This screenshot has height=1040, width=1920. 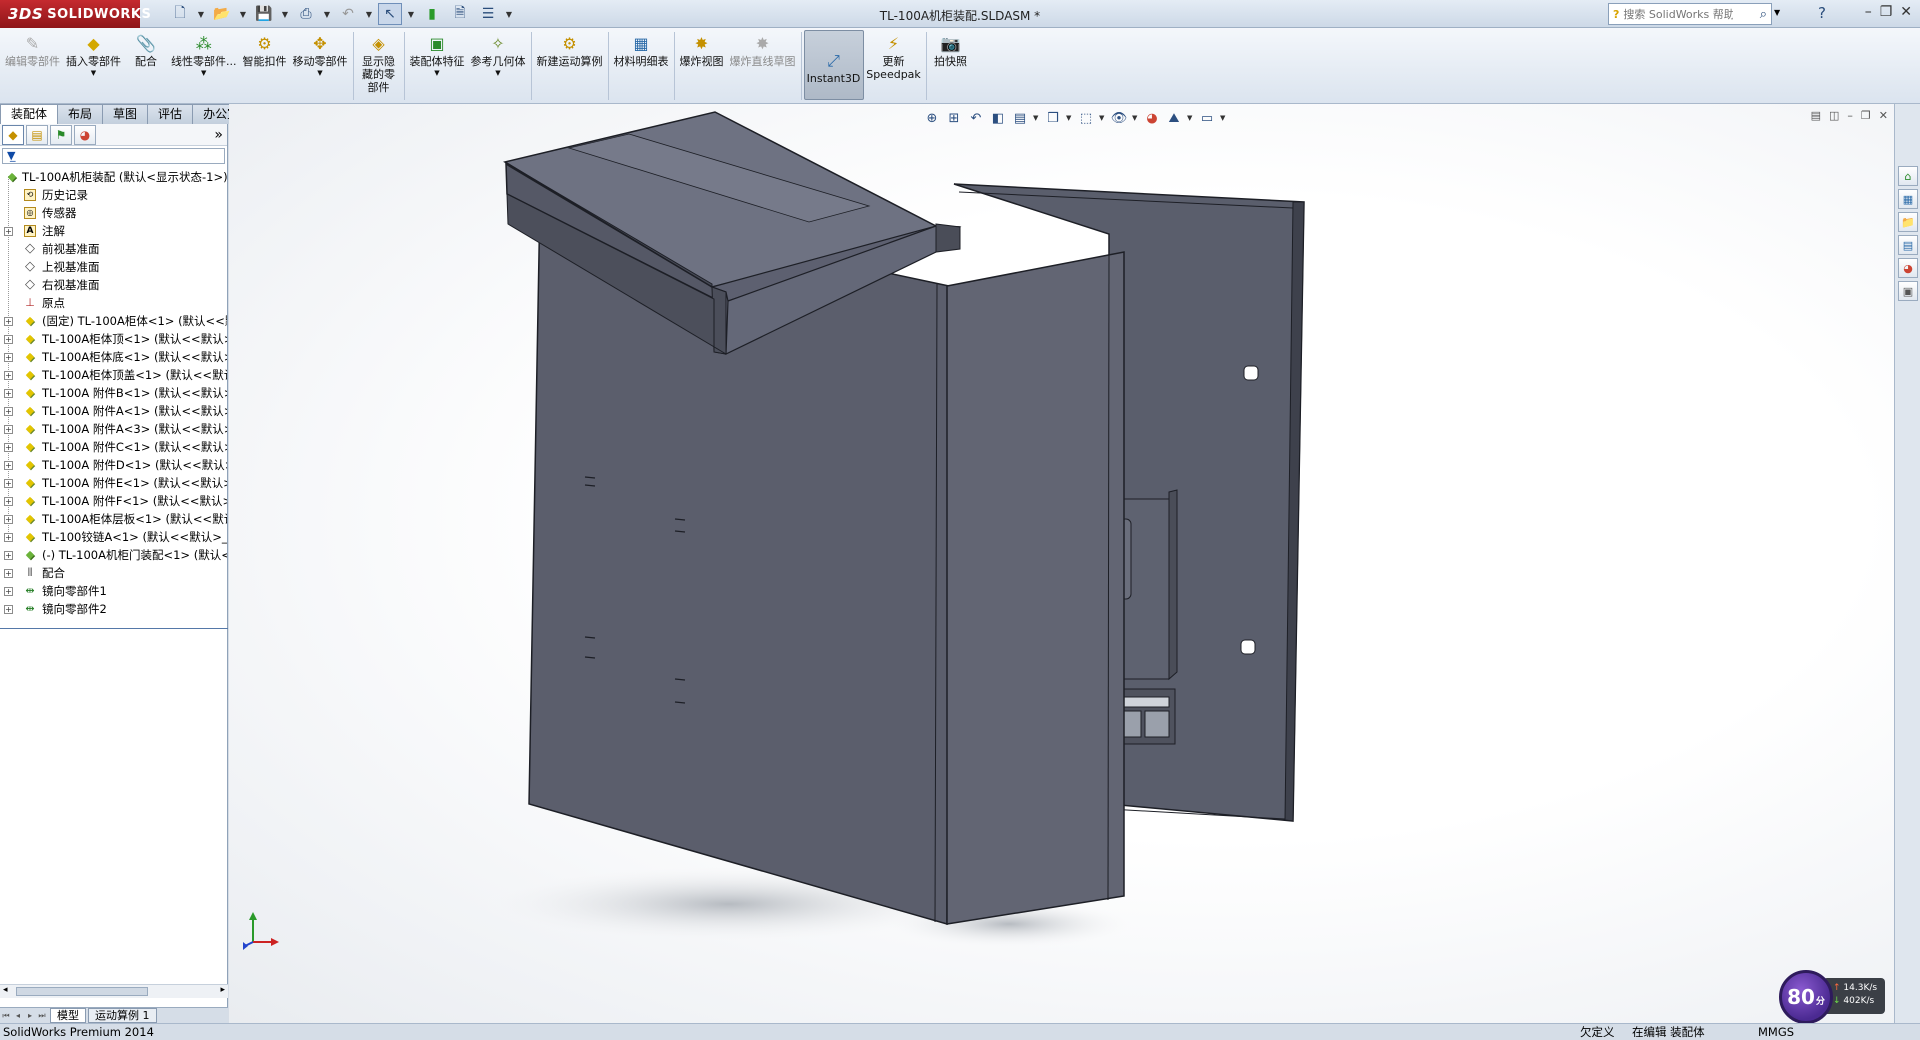 I want to click on speed-score-badge: 80 分, so click(x=1806, y=996).